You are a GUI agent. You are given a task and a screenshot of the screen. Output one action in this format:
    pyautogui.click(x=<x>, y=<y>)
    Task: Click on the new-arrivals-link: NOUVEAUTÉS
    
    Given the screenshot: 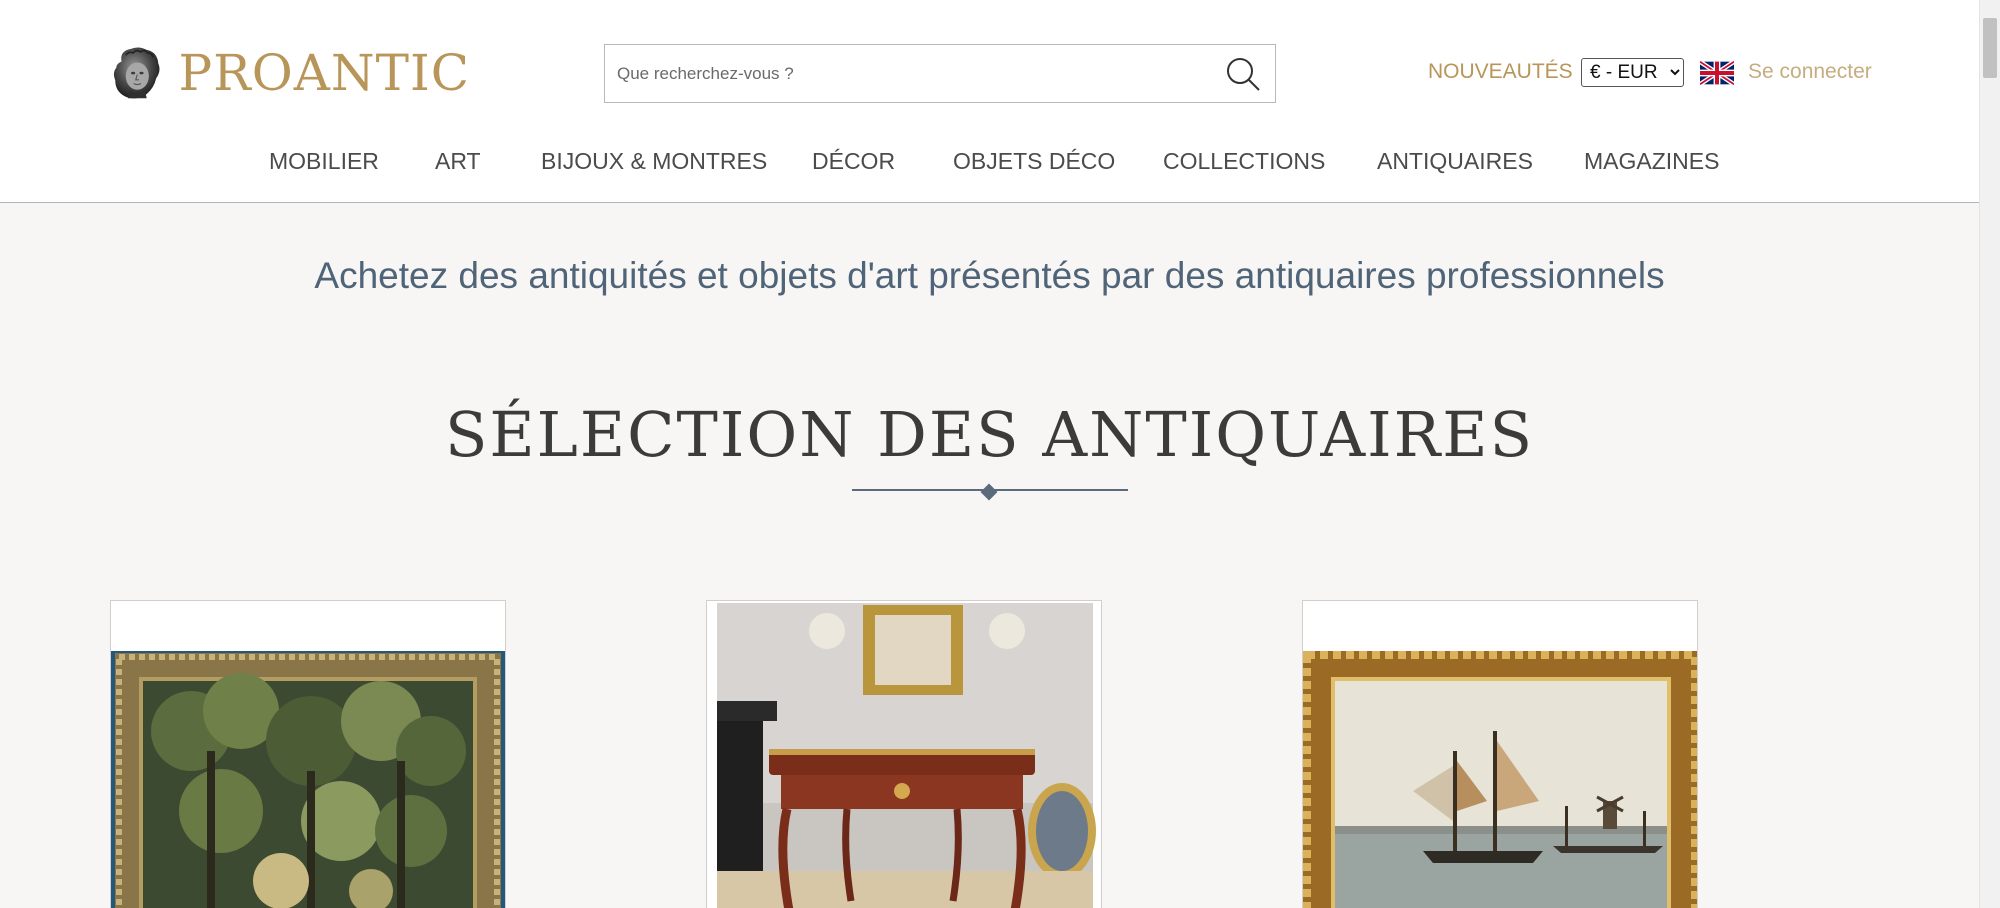 What is the action you would take?
    pyautogui.click(x=1500, y=72)
    